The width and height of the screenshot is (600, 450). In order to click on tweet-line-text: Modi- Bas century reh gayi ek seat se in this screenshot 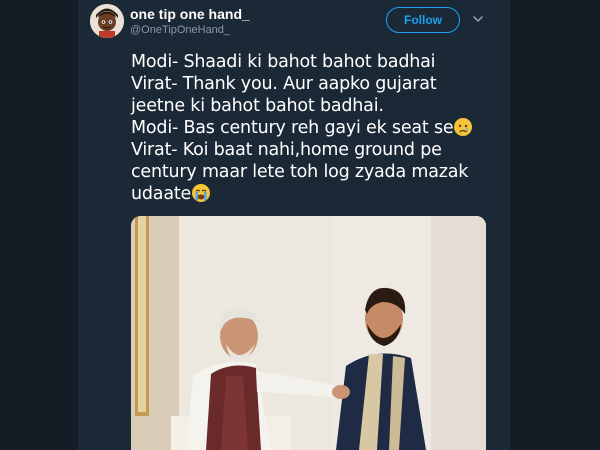, I will do `click(292, 128)`.